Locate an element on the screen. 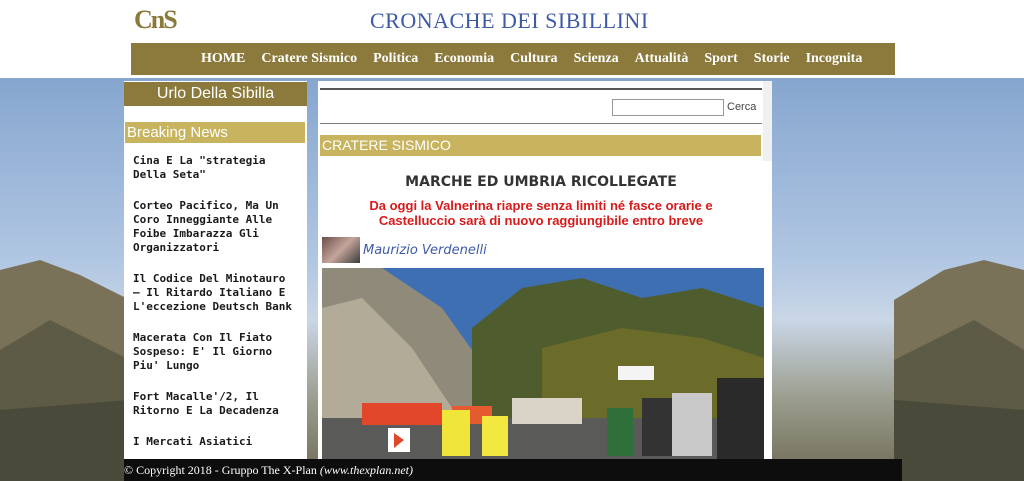 This screenshot has width=1024, height=481. article-headline: MARCHE ED UMBRIA RICOLLEGATE is located at coordinates (541, 182).